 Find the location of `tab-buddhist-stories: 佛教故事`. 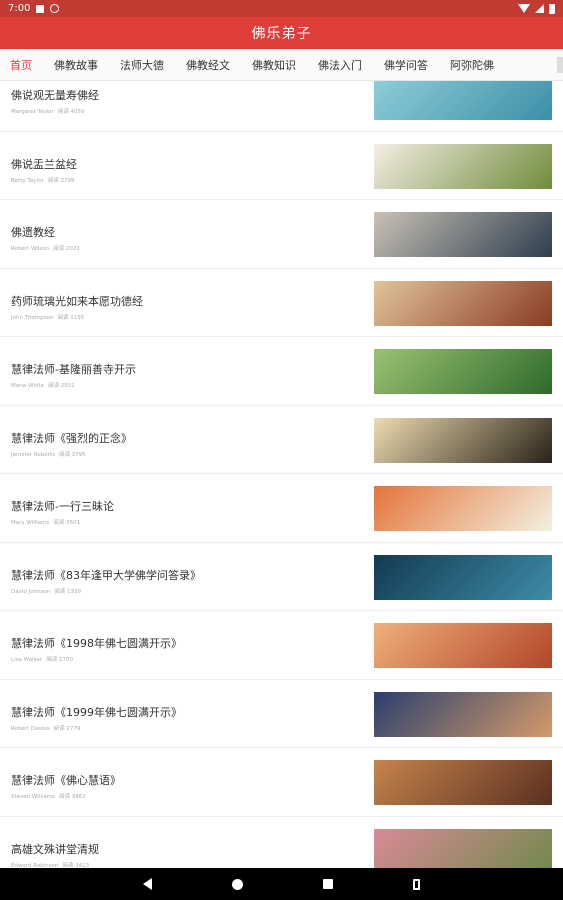

tab-buddhist-stories: 佛教故事 is located at coordinates (76, 65).